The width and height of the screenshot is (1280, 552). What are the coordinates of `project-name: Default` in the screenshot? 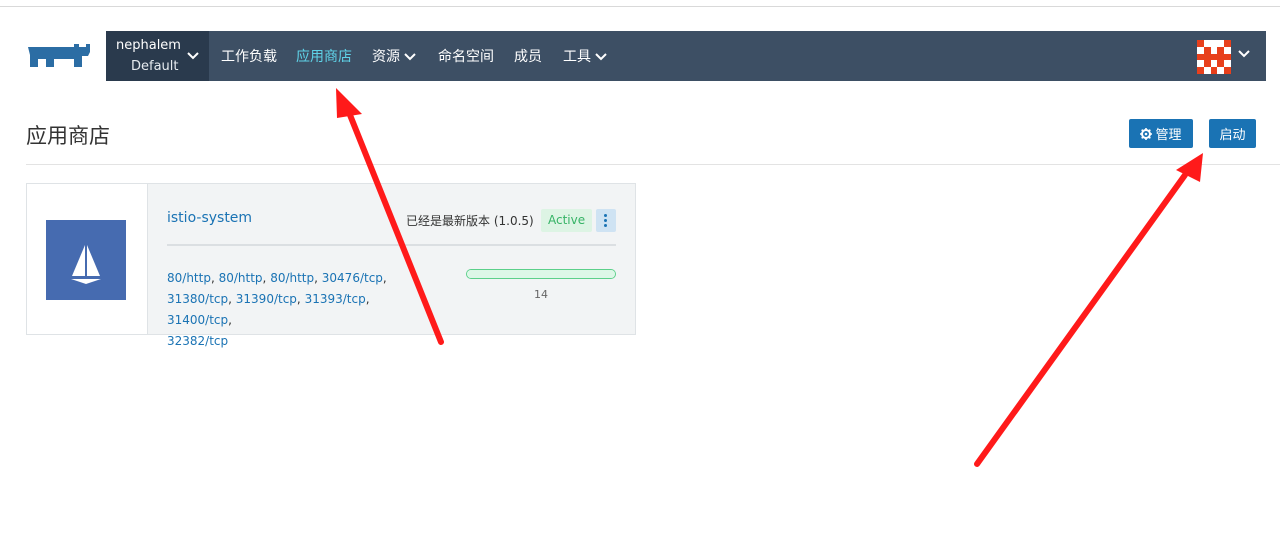 It's located at (155, 66).